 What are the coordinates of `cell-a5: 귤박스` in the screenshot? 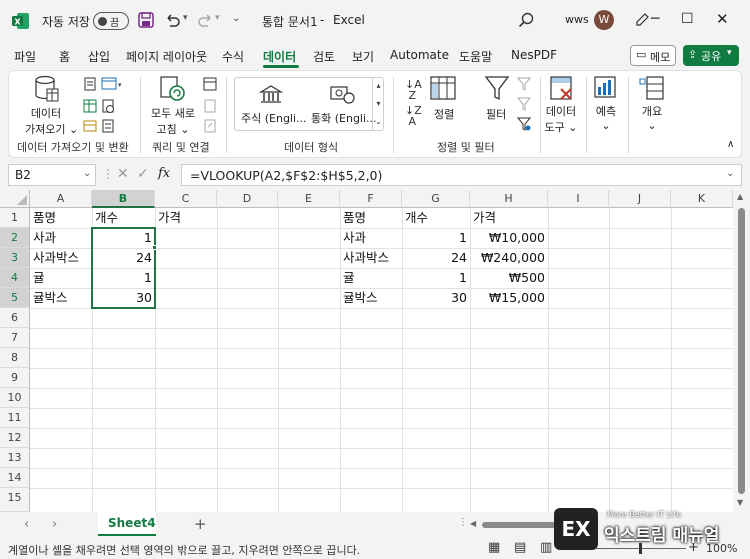 It's located at (61, 298).